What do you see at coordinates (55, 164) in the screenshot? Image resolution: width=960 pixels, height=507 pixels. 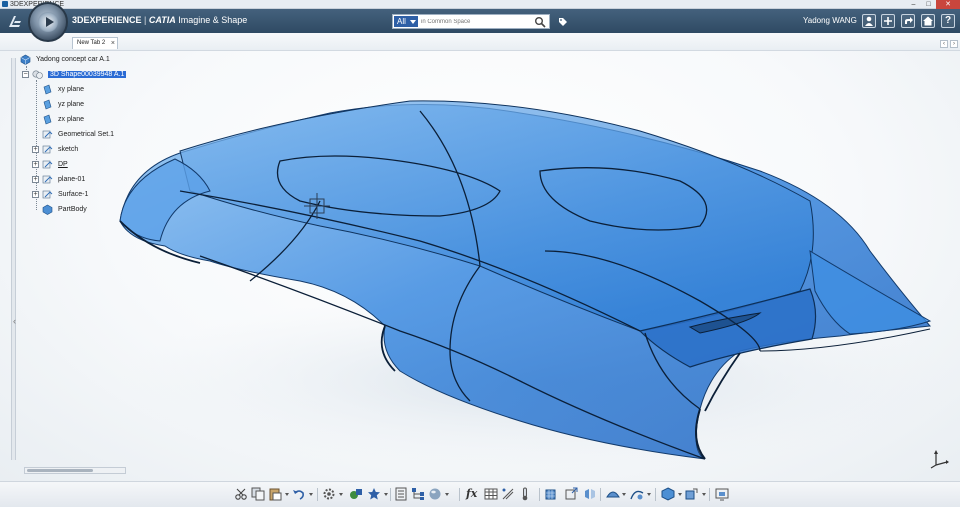 I see `tree-item-dp: DP` at bounding box center [55, 164].